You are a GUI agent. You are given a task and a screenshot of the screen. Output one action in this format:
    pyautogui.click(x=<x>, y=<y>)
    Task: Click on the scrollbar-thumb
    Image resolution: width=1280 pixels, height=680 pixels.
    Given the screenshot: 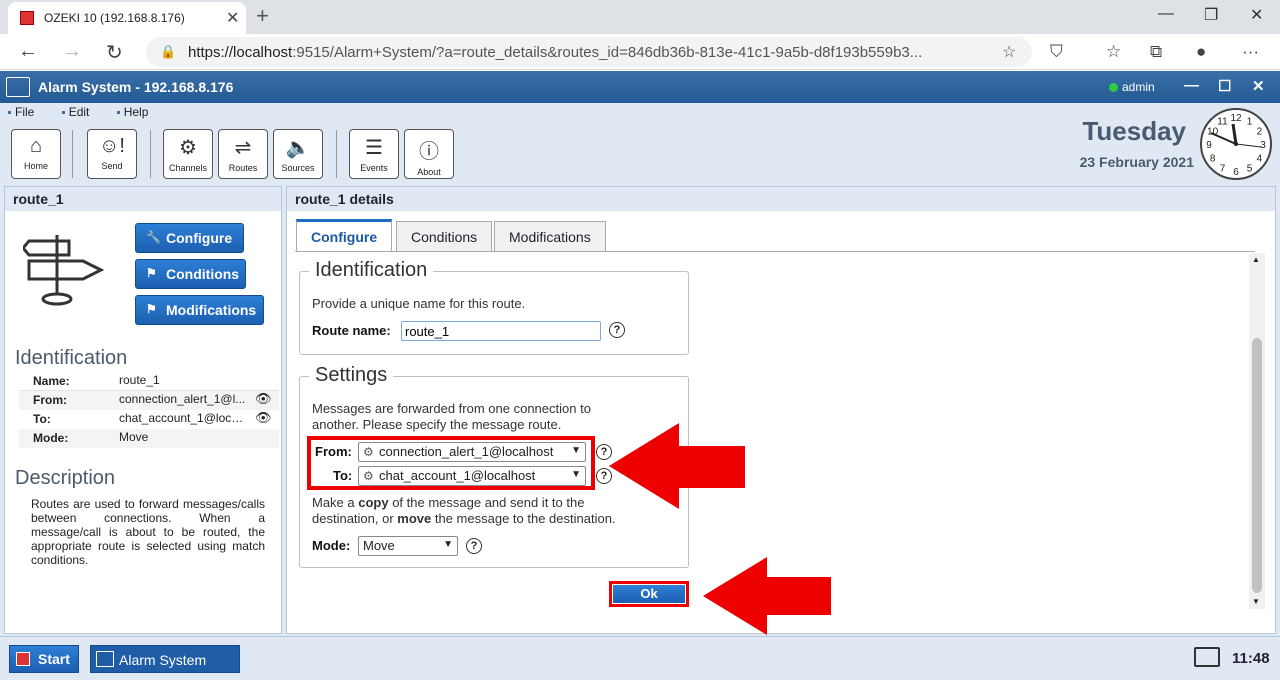 What is the action you would take?
    pyautogui.click(x=1257, y=465)
    